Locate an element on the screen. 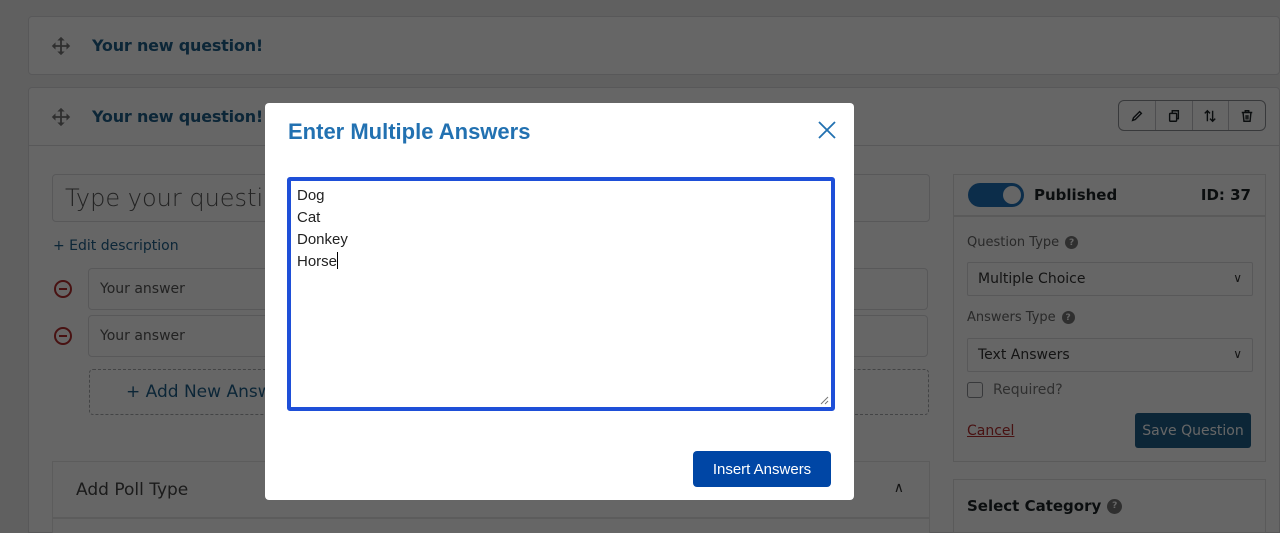  answer-line: Horse is located at coordinates (318, 261).